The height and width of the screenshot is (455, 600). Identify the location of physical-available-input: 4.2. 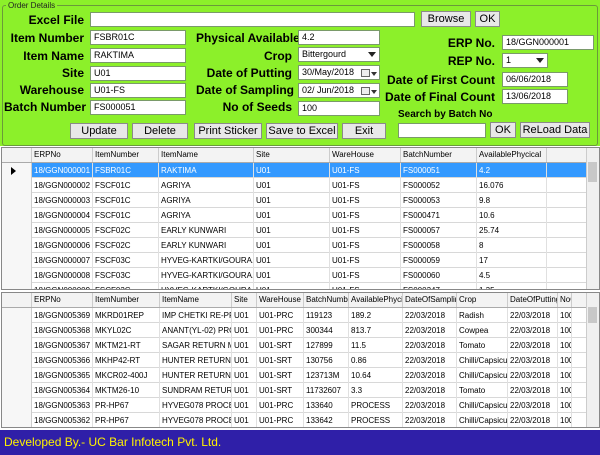
(339, 37).